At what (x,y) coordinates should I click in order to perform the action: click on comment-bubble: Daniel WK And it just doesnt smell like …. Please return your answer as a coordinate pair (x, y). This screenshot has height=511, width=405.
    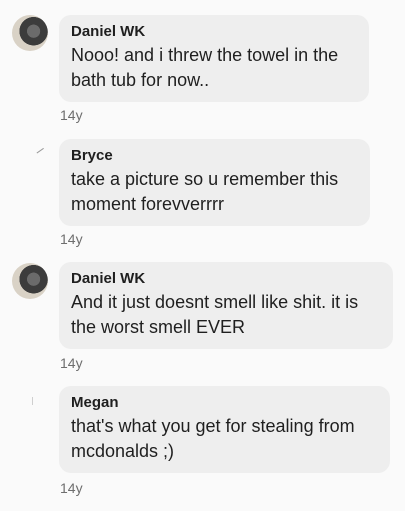
    Looking at the image, I should click on (226, 305).